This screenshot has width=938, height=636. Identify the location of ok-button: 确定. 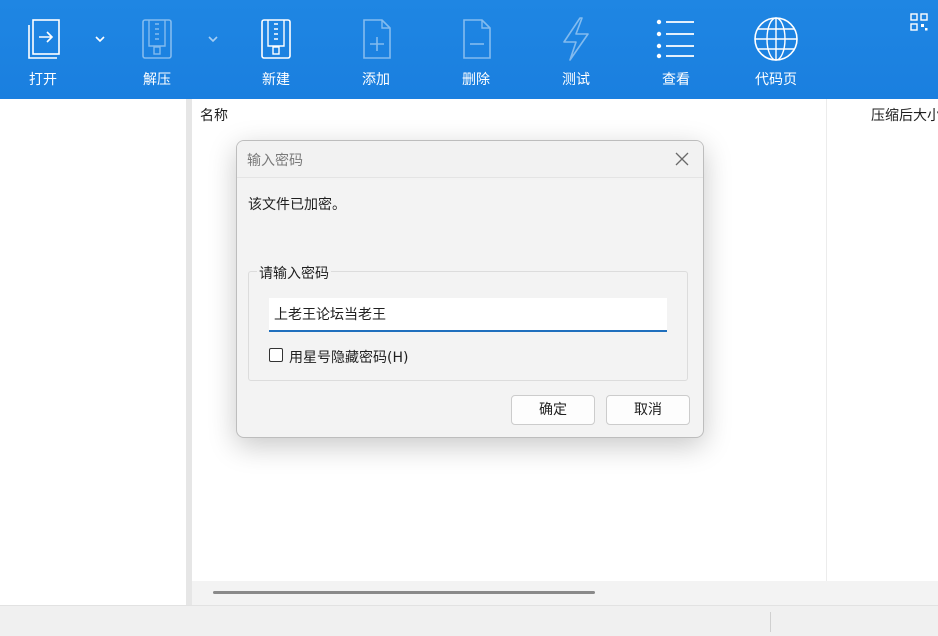
(553, 410).